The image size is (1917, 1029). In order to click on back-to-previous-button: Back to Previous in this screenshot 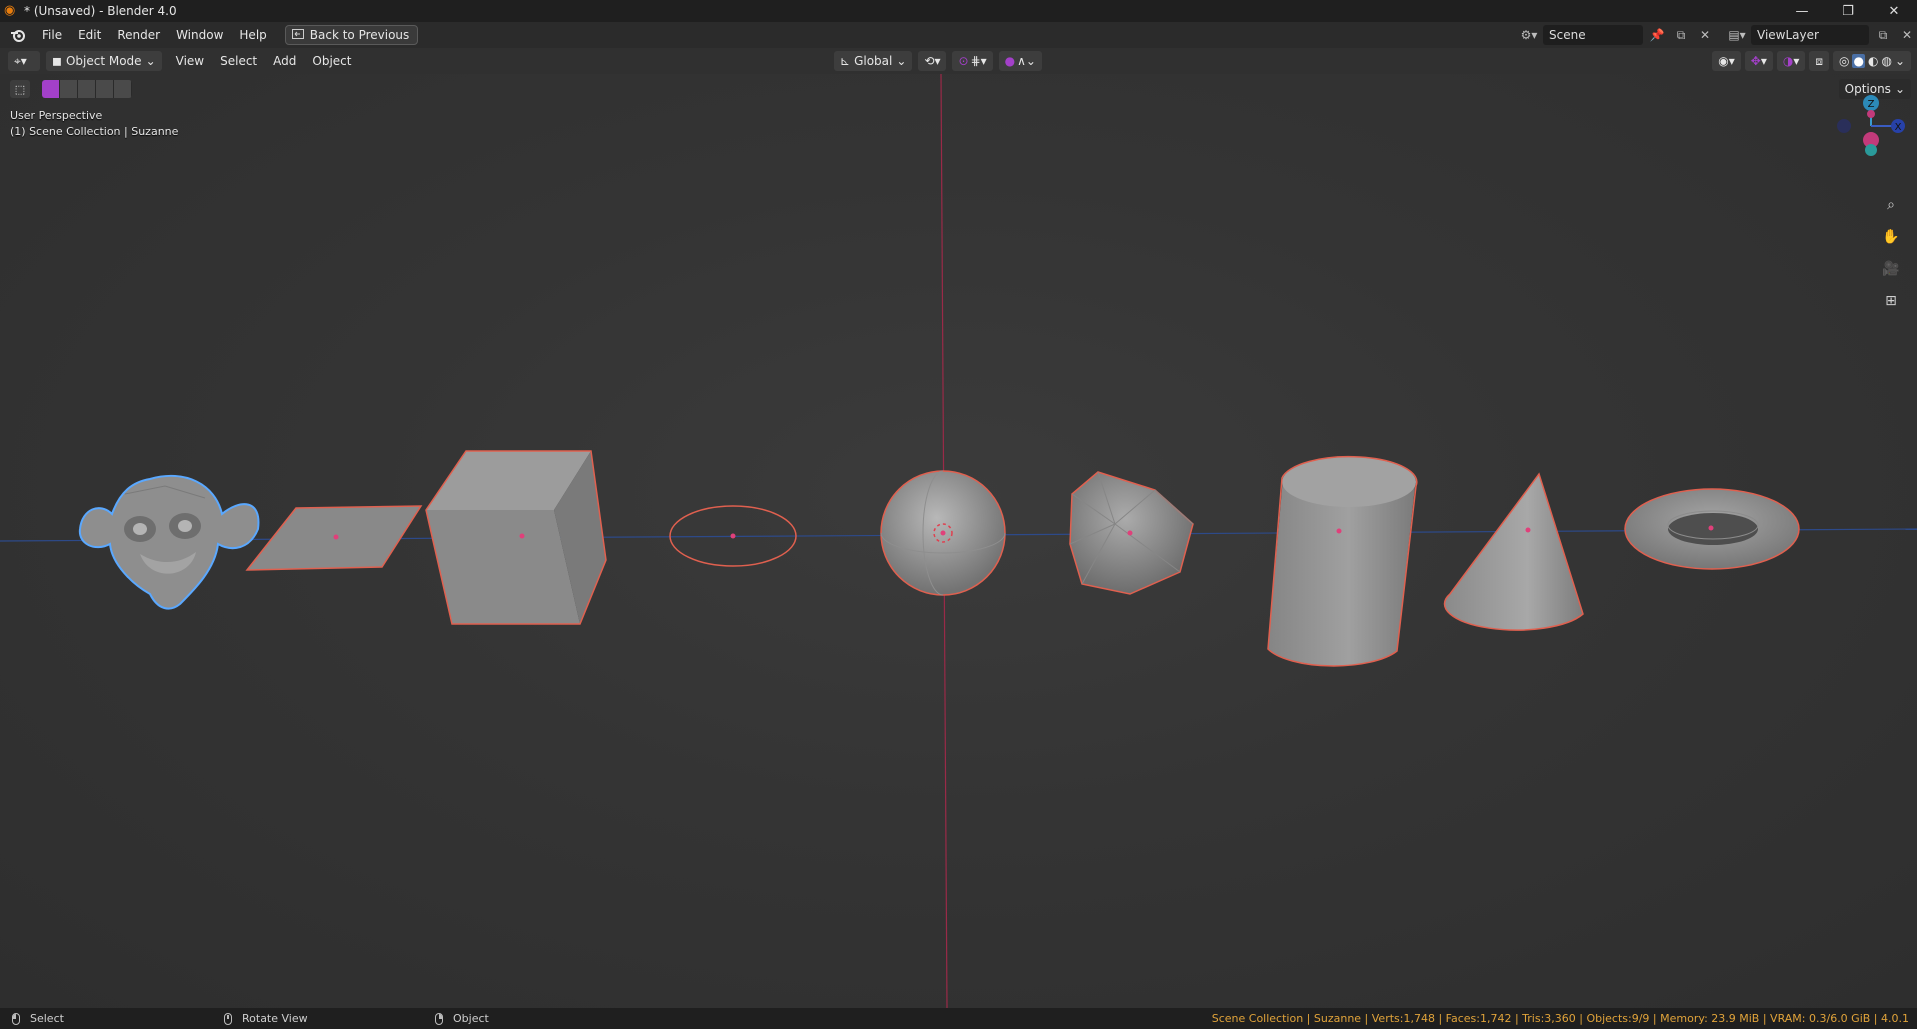, I will do `click(351, 35)`.